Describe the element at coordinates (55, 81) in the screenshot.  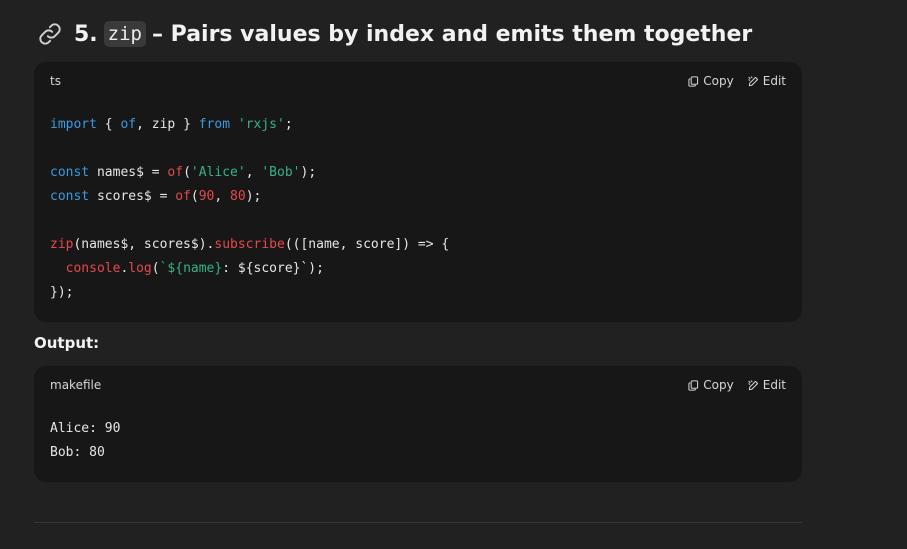
I see `code-language-label: ts` at that location.